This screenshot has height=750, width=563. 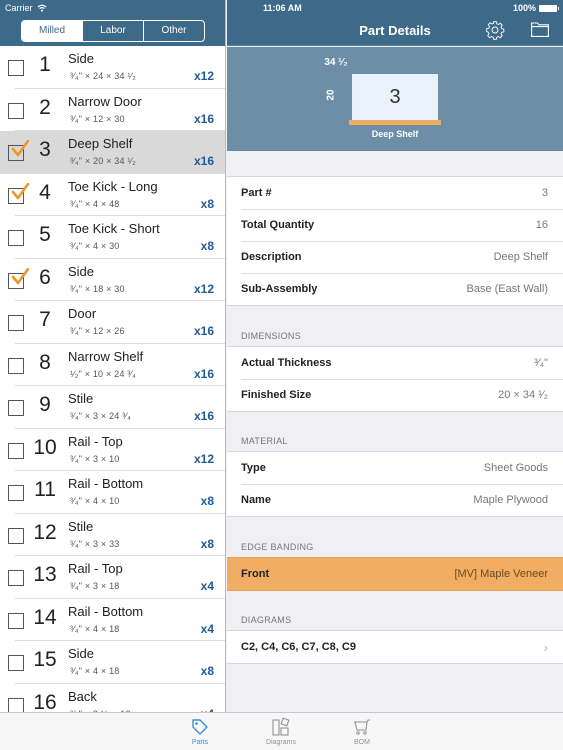 I want to click on part-dimensions: ³⁄₄" × 3 × 33, so click(x=95, y=543).